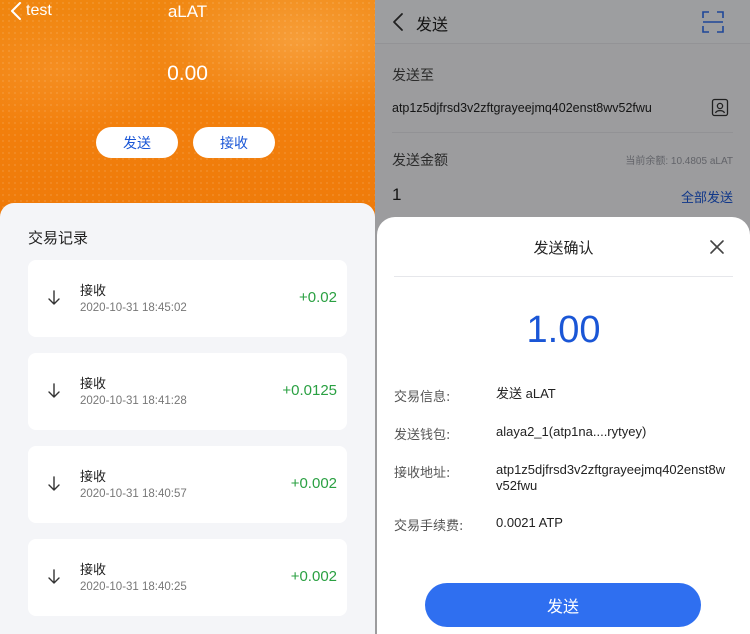  I want to click on info-value: alaya2_1(atp1na....rytyey), so click(571, 431).